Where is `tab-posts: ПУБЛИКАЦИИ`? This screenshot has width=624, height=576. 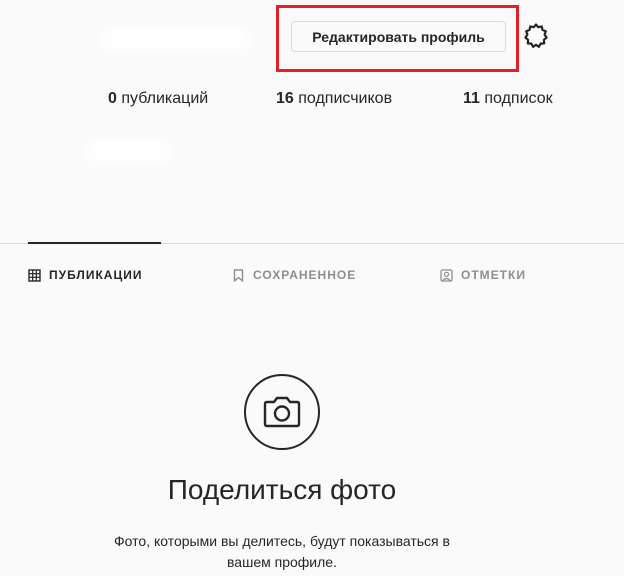
tab-posts: ПУБЛИКАЦИИ is located at coordinates (85, 275).